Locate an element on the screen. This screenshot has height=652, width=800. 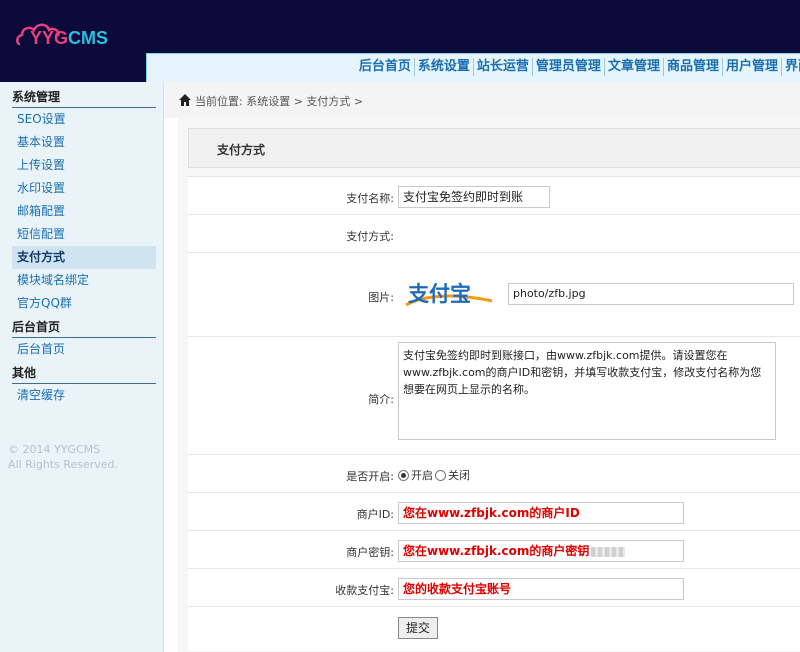
enable-on-label: 开启 is located at coordinates (422, 475).